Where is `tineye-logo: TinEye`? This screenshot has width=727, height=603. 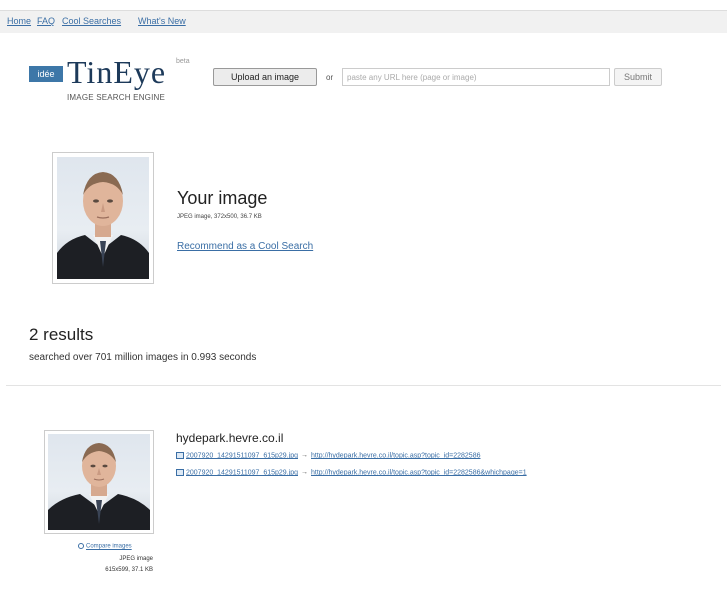
tineye-logo: TinEye is located at coordinates (116, 72).